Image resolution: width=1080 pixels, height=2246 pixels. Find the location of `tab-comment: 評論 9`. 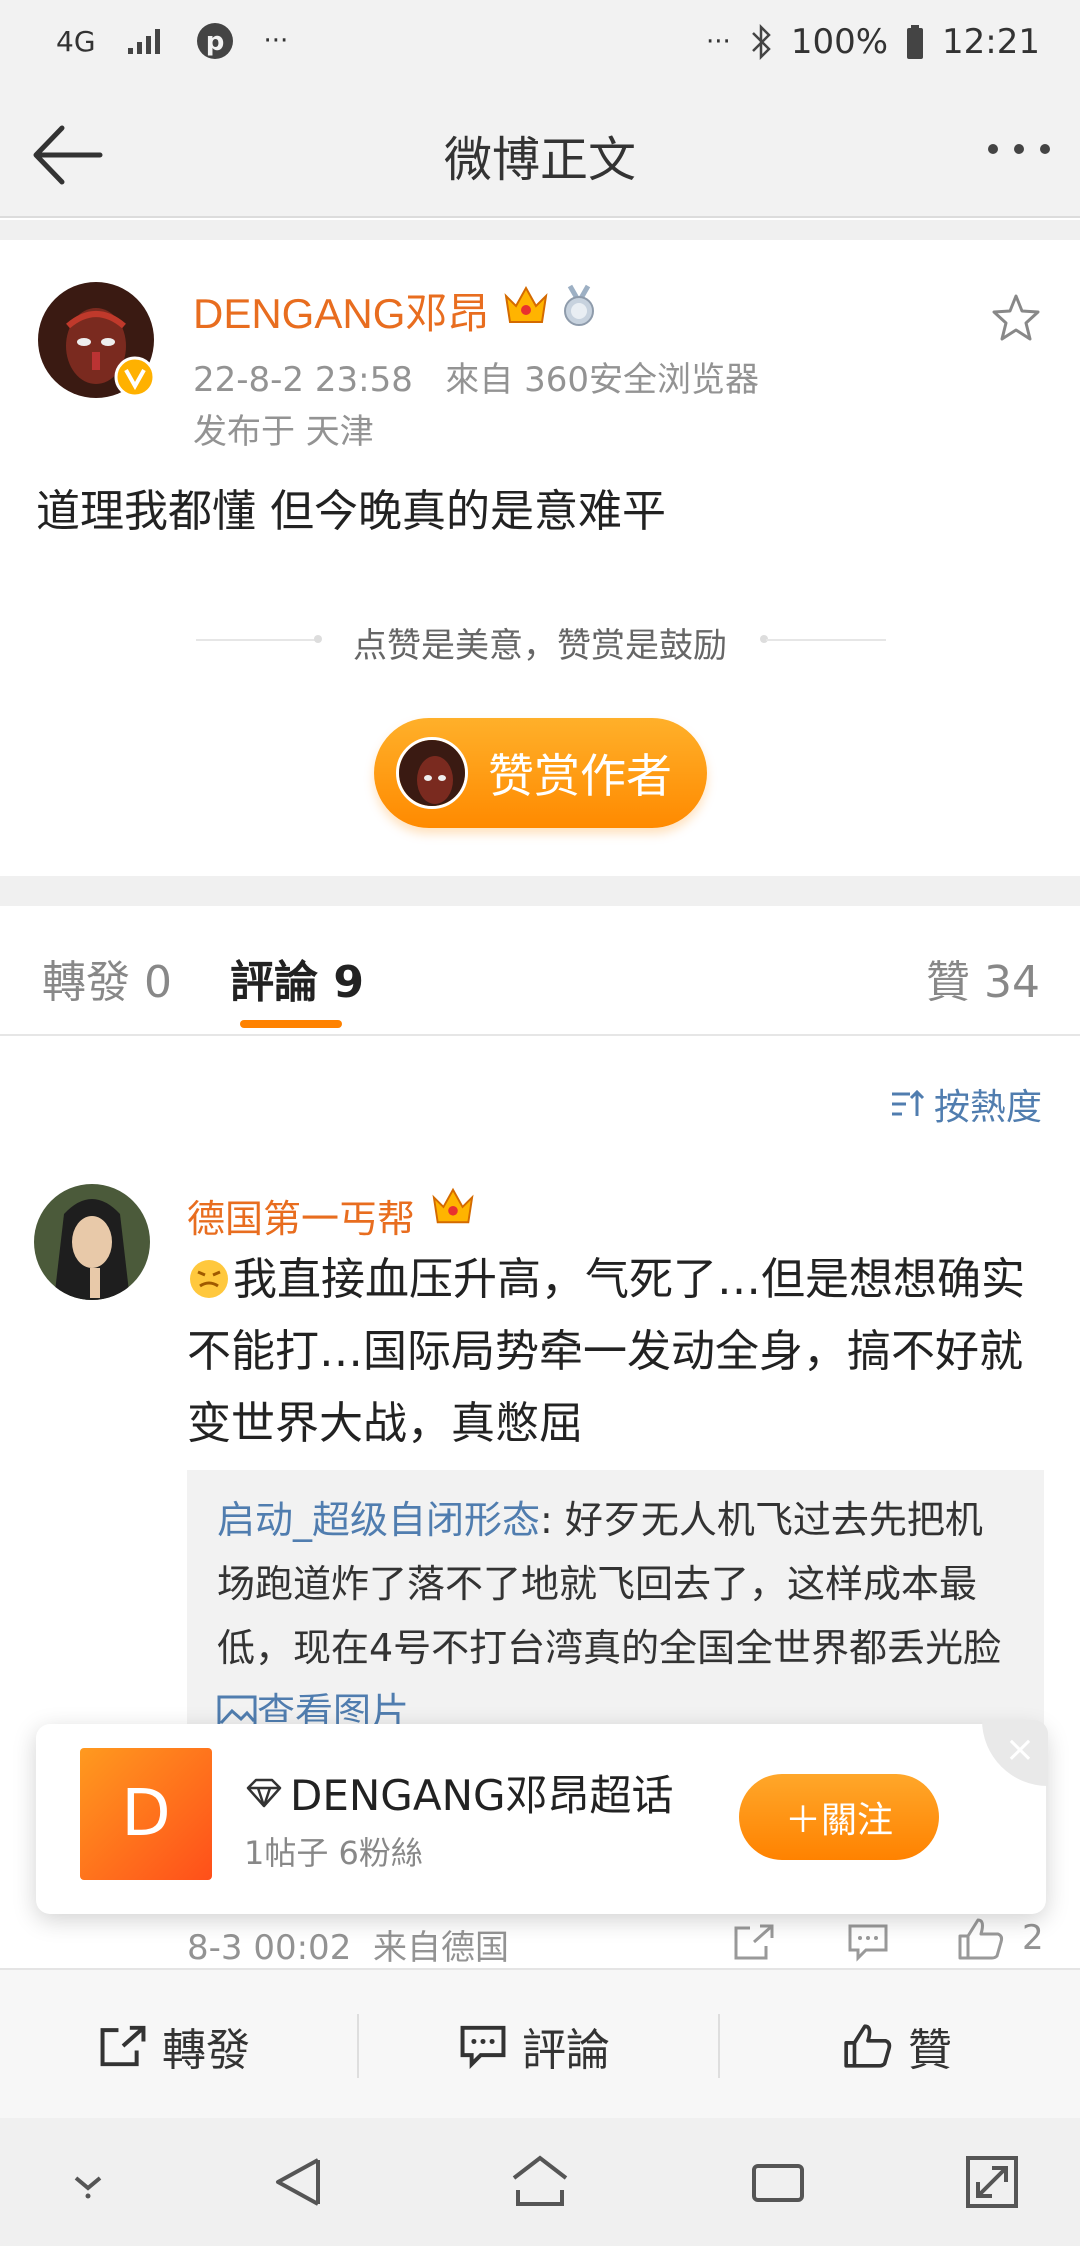

tab-comment: 評論 9 is located at coordinates (297, 978).